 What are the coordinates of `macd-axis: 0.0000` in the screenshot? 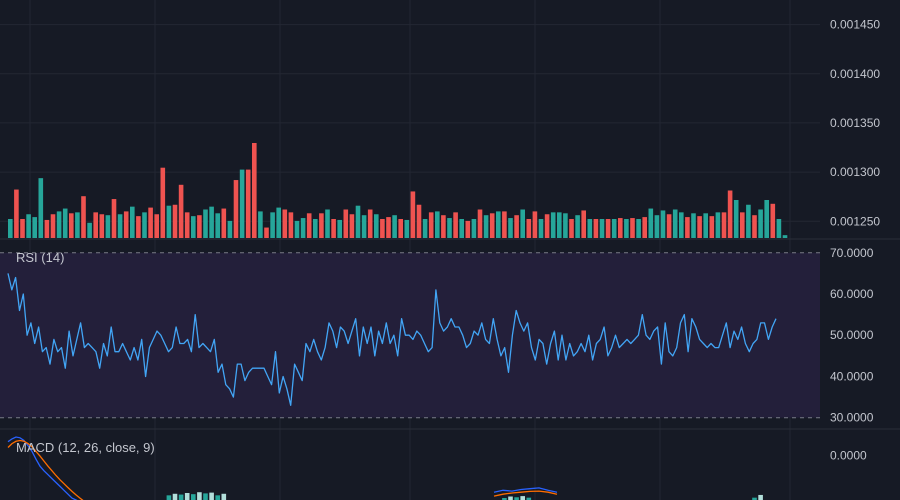 It's located at (848, 455).